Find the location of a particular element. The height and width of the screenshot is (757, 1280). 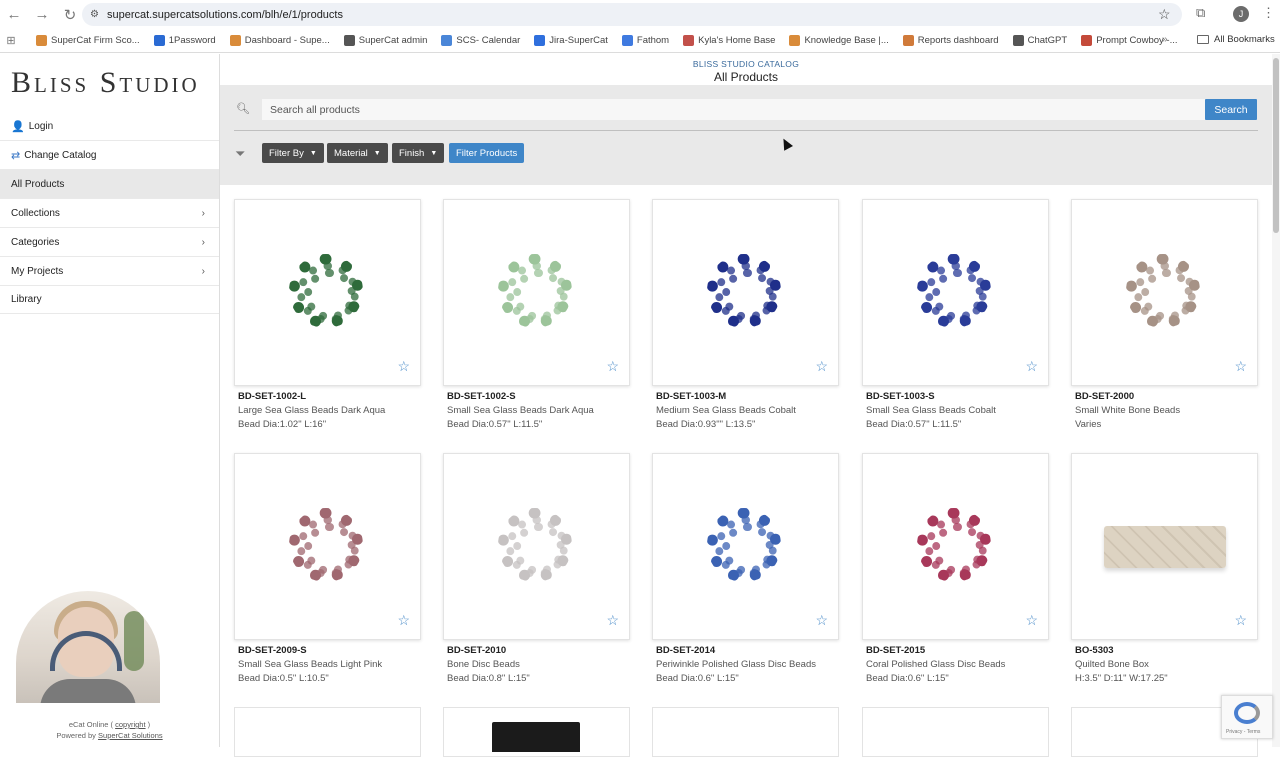

sidebar-item-collections: Collections › is located at coordinates (109, 213).